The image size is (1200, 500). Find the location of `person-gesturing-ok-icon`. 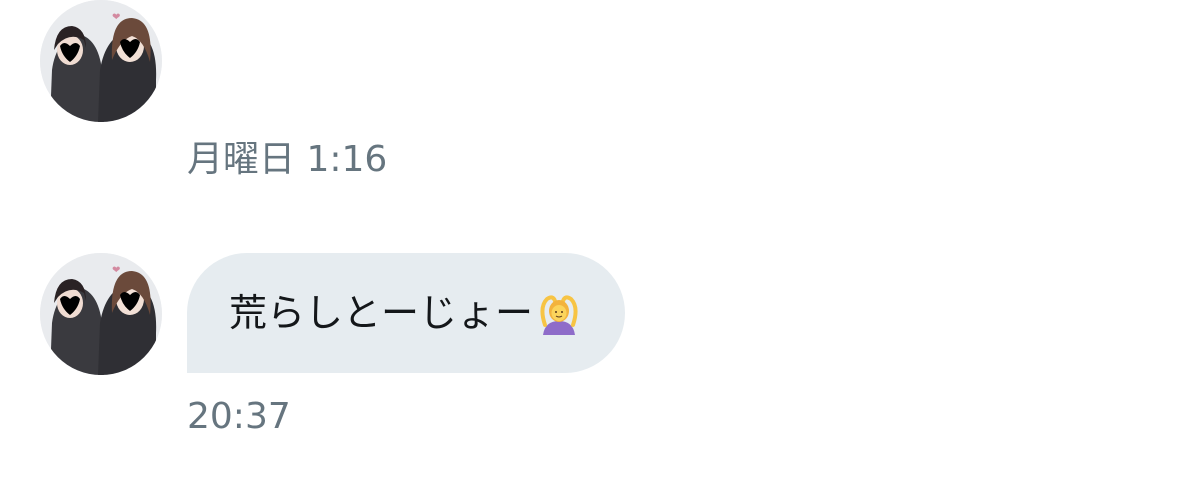

person-gesturing-ok-icon is located at coordinates (559, 315).